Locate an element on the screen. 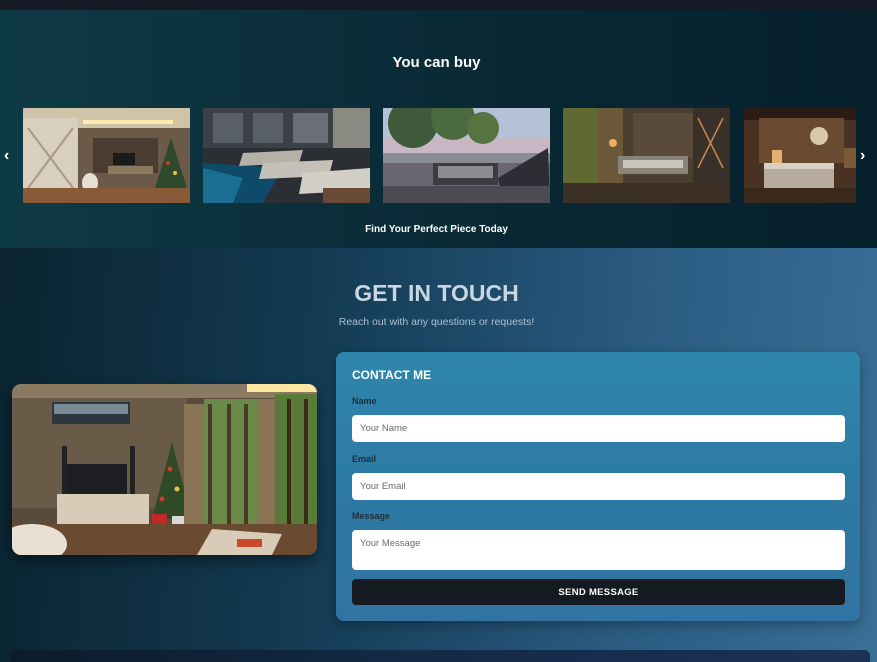 The image size is (877, 662). email-input is located at coordinates (598, 486).